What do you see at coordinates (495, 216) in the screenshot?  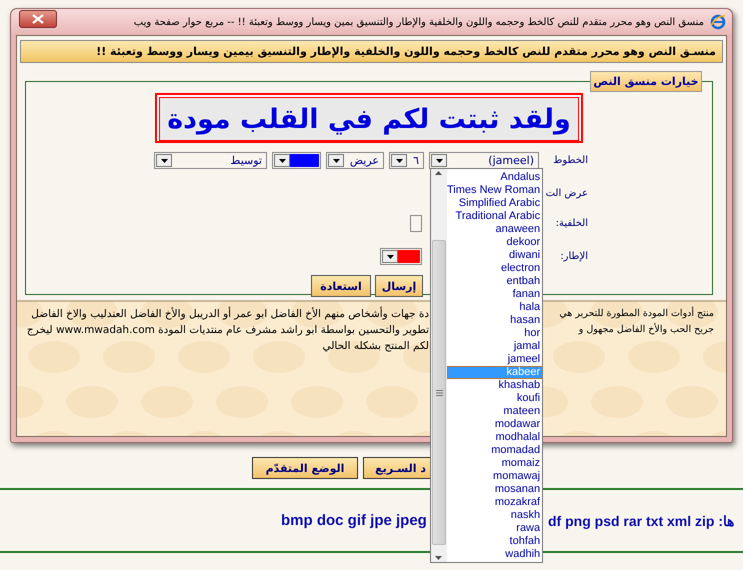 I see `font-option: Traditional Arabic` at bounding box center [495, 216].